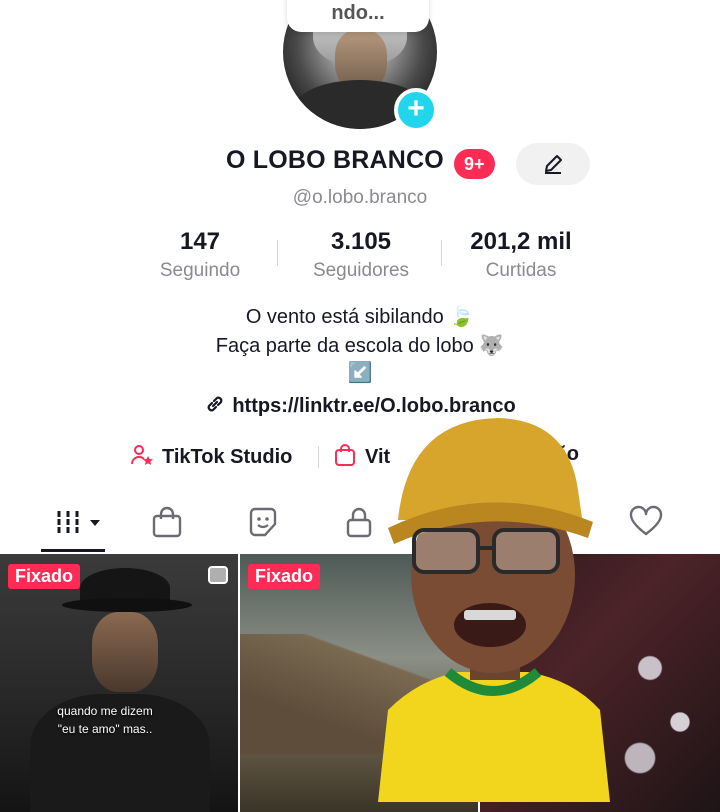  I want to click on stat-following: 147 Seguindo, so click(200, 255).